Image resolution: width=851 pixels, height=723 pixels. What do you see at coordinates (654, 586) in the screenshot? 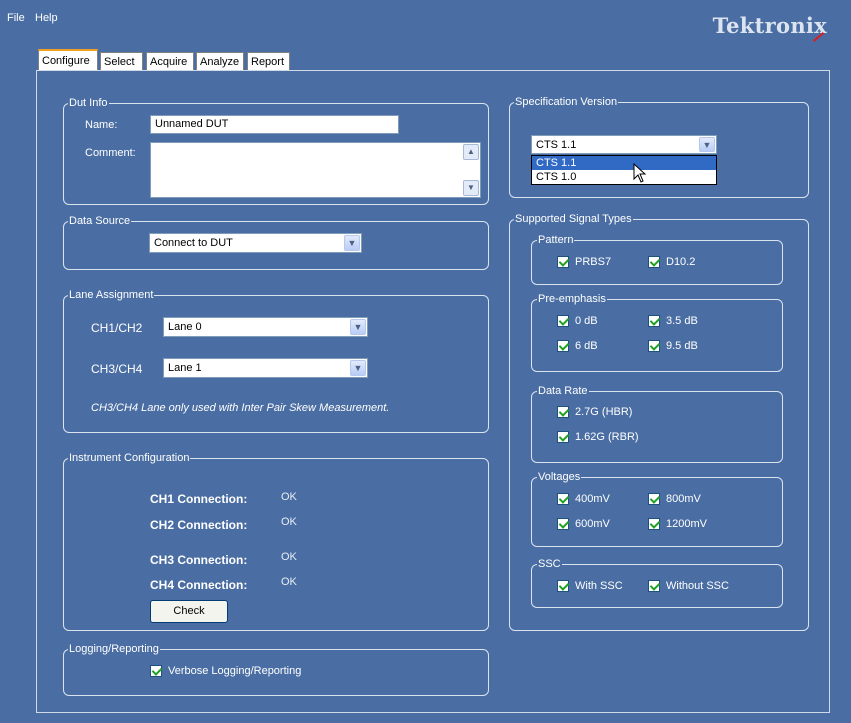
I see `without-ssc-checkbox` at bounding box center [654, 586].